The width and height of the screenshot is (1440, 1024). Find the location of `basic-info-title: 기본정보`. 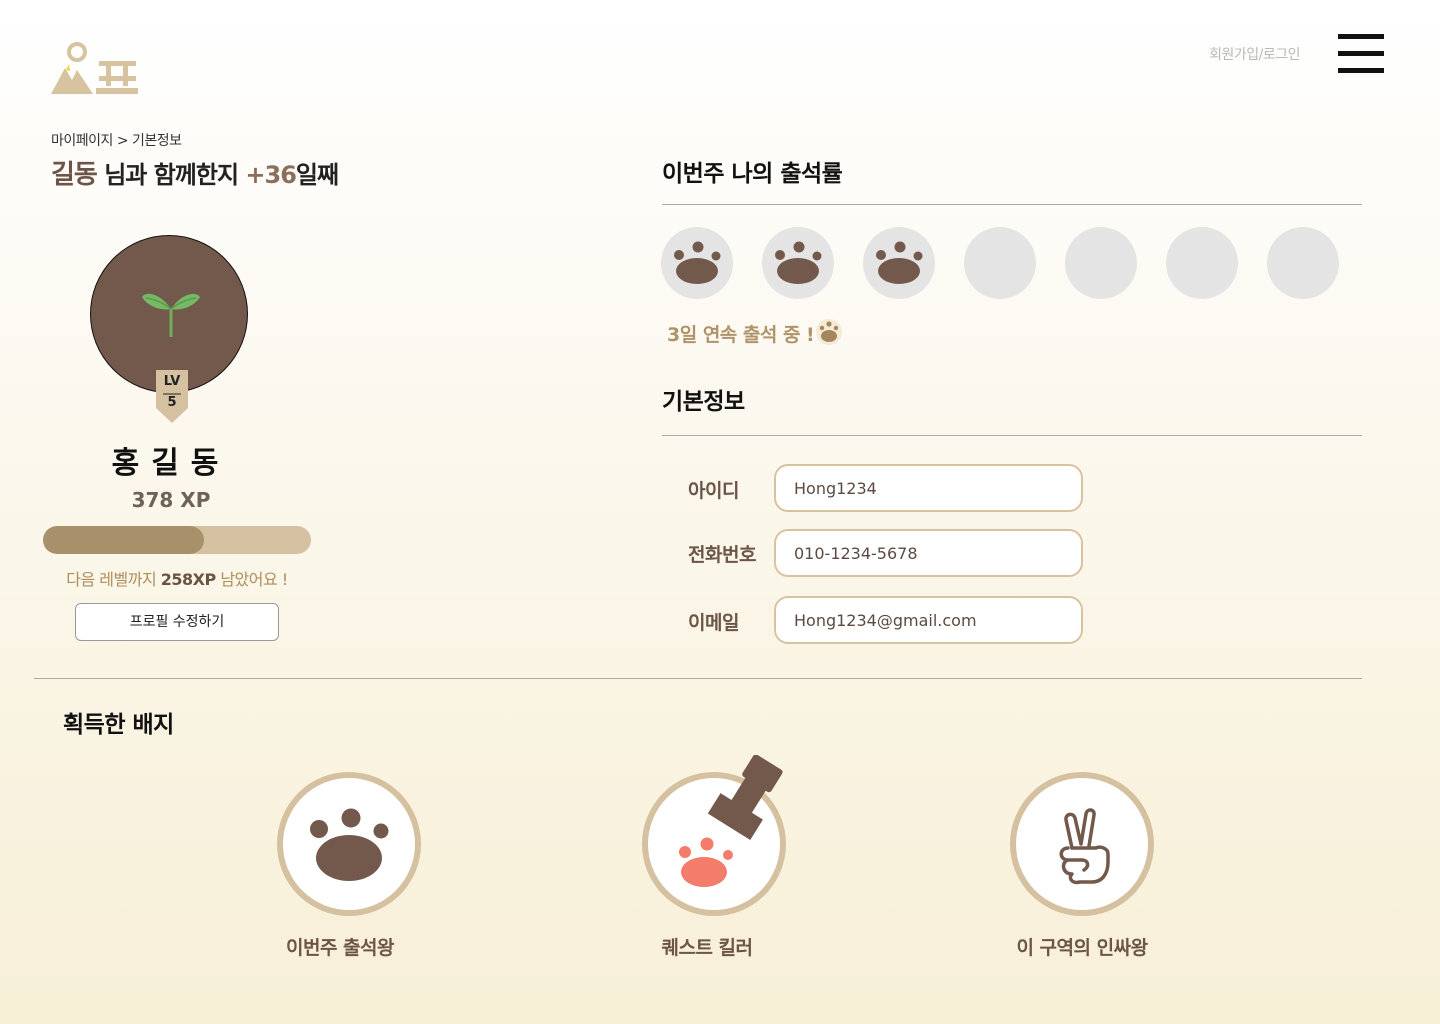

basic-info-title: 기본정보 is located at coordinates (703, 402).